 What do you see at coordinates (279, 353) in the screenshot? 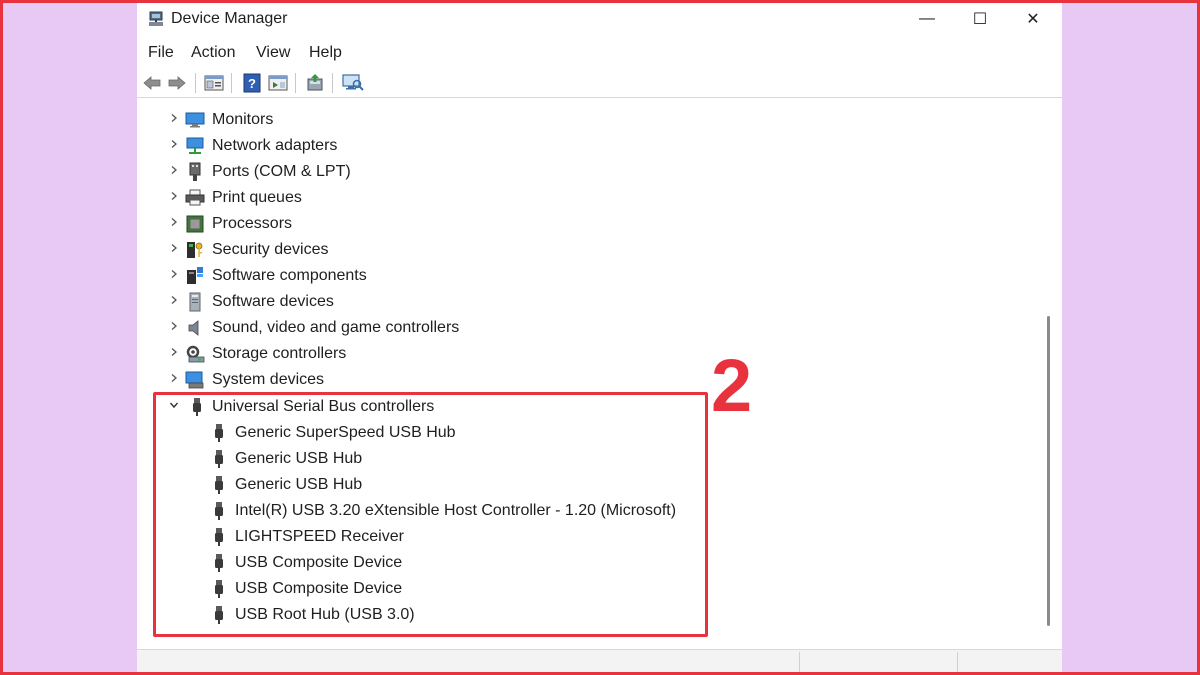
I see `tree-item-label: Storage controllers` at bounding box center [279, 353].